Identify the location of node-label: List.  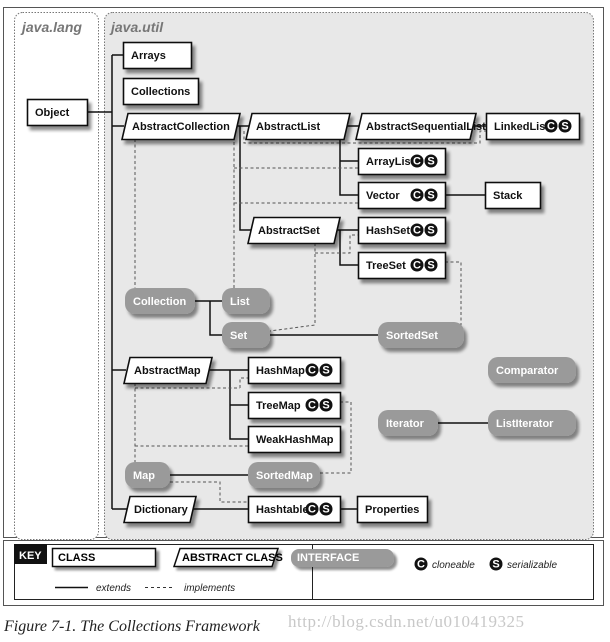
(240, 302).